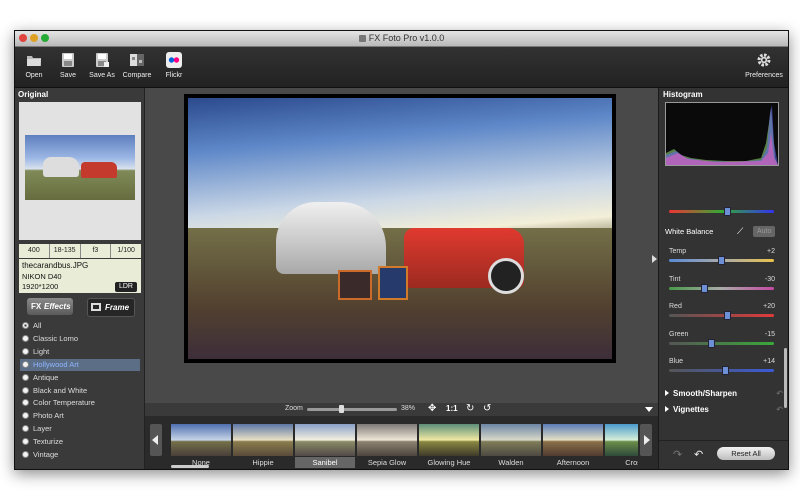  Describe the element at coordinates (785, 378) in the screenshot. I see `panel-scrollbar` at that location.